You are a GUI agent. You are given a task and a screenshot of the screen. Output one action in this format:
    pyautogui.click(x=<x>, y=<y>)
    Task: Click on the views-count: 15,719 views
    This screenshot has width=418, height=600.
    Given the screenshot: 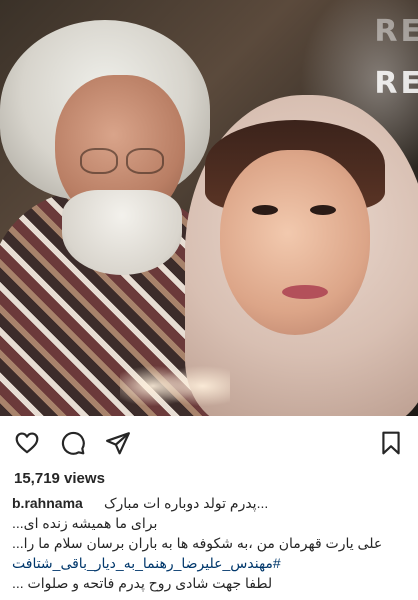 What is the action you would take?
    pyautogui.click(x=59, y=478)
    